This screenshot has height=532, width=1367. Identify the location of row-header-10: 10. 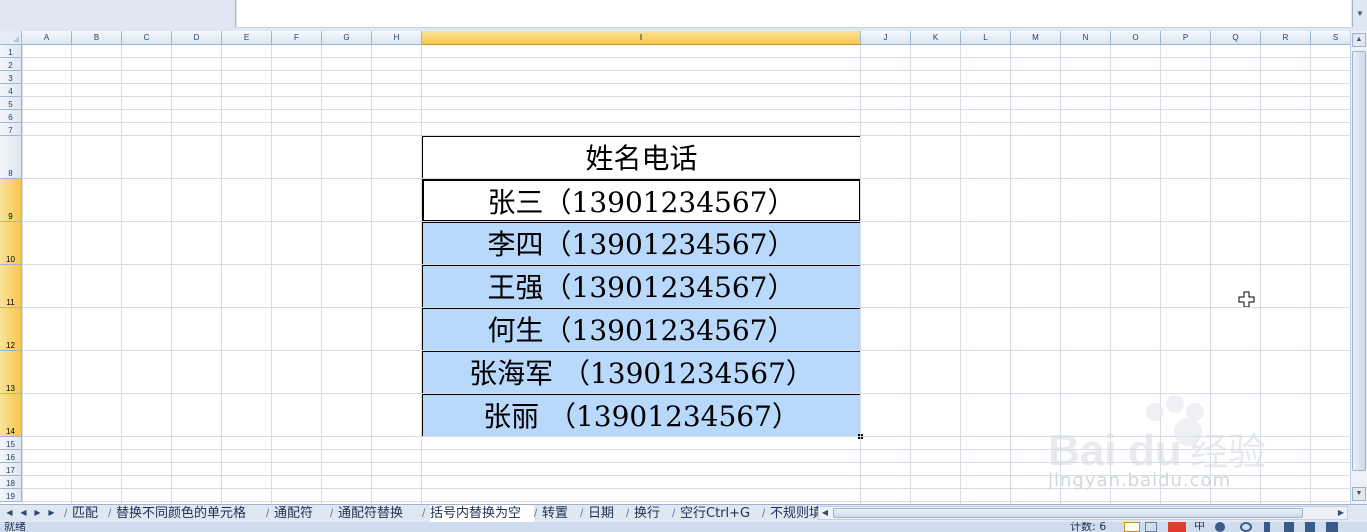
(11, 243).